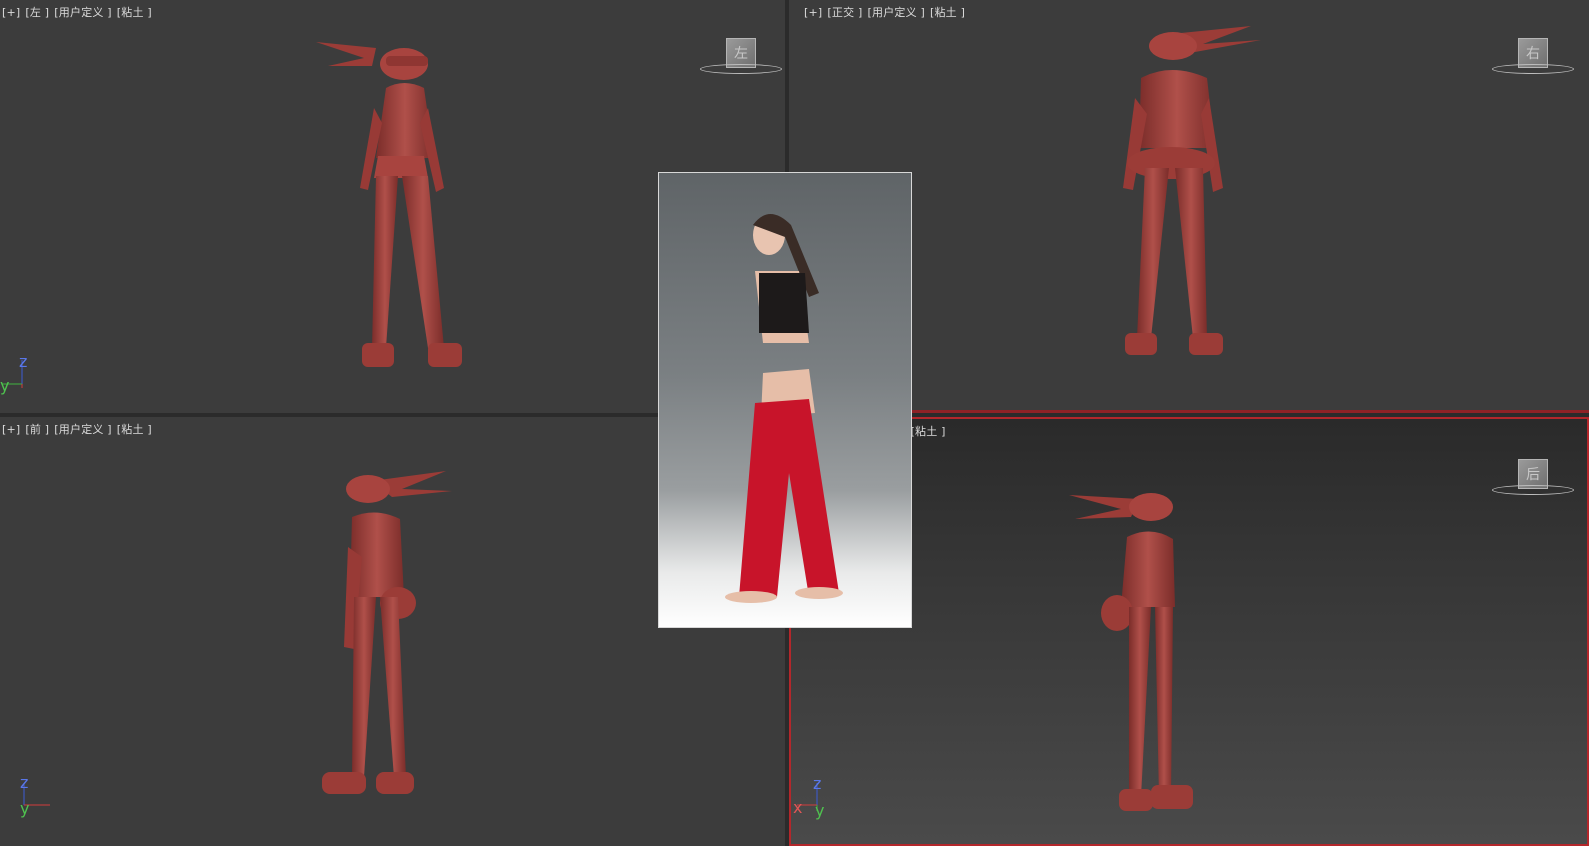 Image resolution: width=1589 pixels, height=846 pixels. I want to click on clay-character-model-profile, so click(1131, 652).